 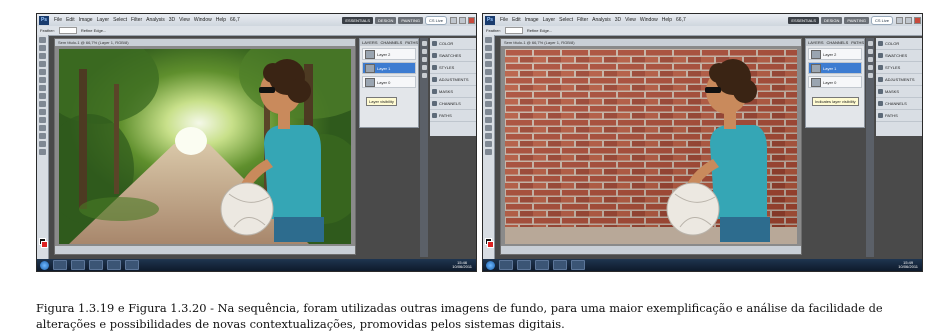 What do you see at coordinates (389, 54) in the screenshot?
I see `layer-row: Layer 2` at bounding box center [389, 54].